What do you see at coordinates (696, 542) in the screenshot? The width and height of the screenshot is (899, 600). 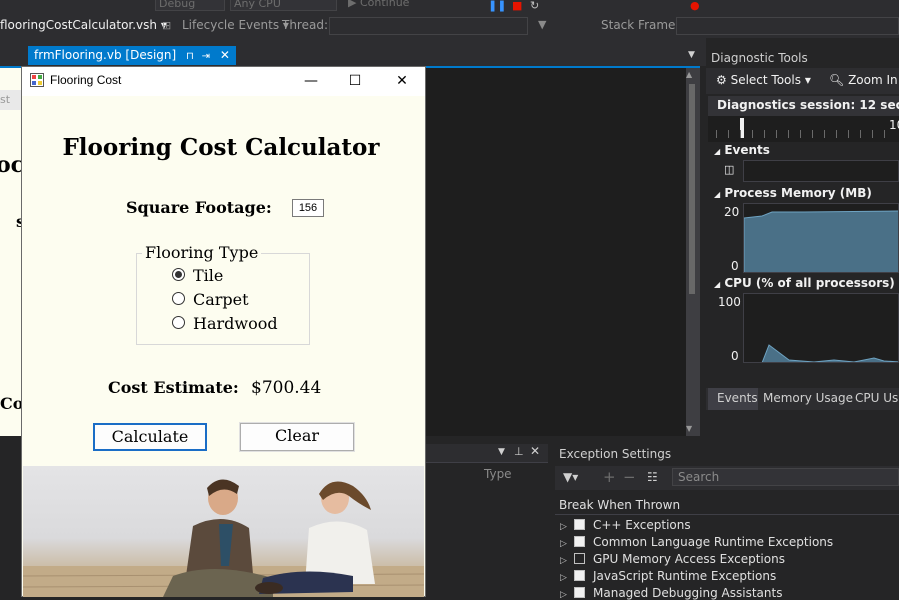 I see `exception-item-clr: ▷ Common Language Runtime Exceptions` at bounding box center [696, 542].